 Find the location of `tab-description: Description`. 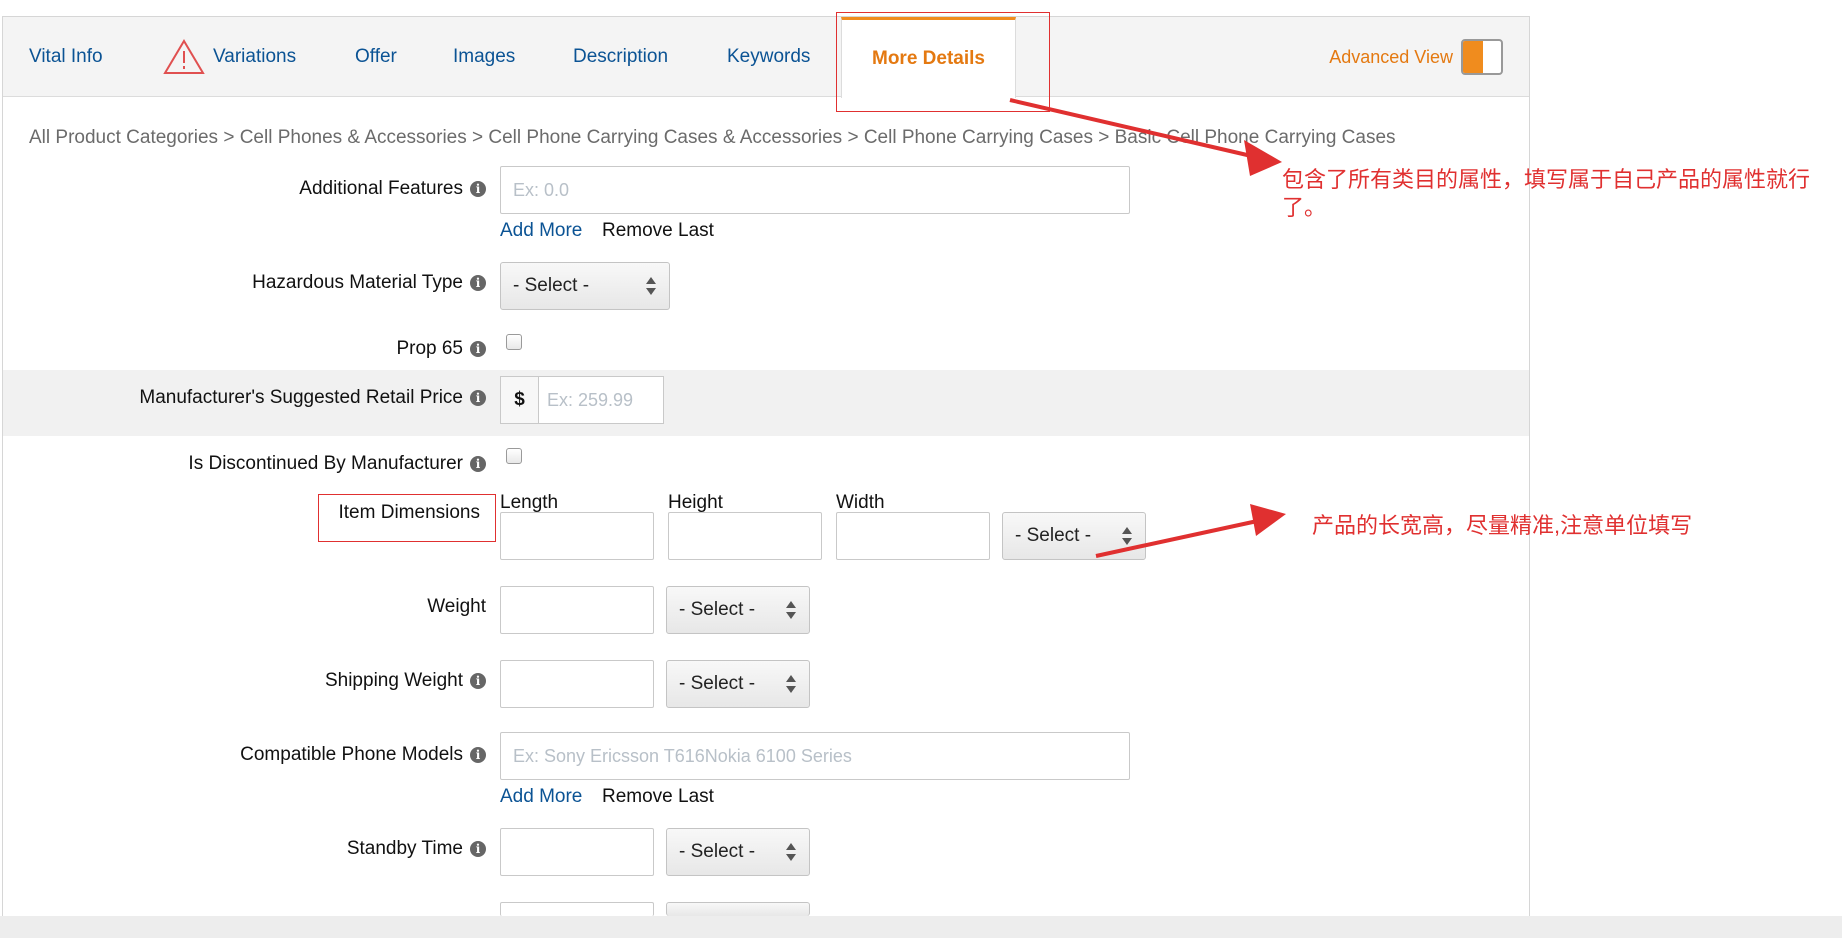

tab-description: Description is located at coordinates (620, 57).